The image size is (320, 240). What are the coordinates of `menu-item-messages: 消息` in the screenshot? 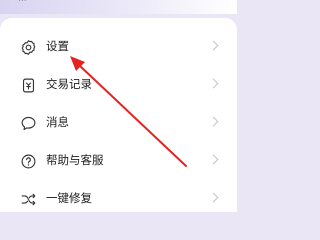 It's located at (118, 123).